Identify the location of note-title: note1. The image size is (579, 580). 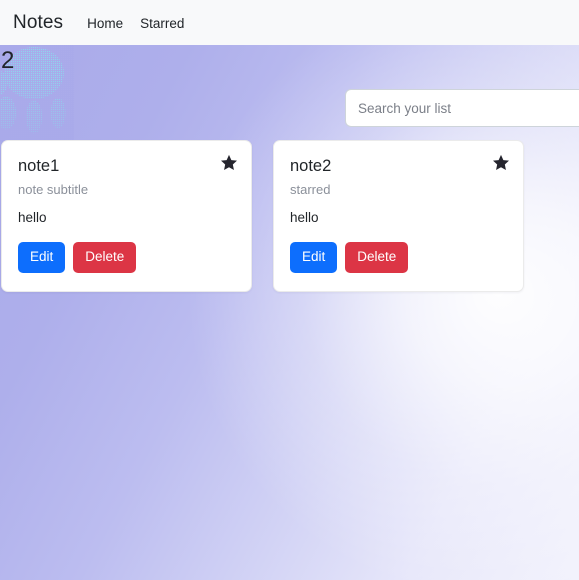
(39, 166).